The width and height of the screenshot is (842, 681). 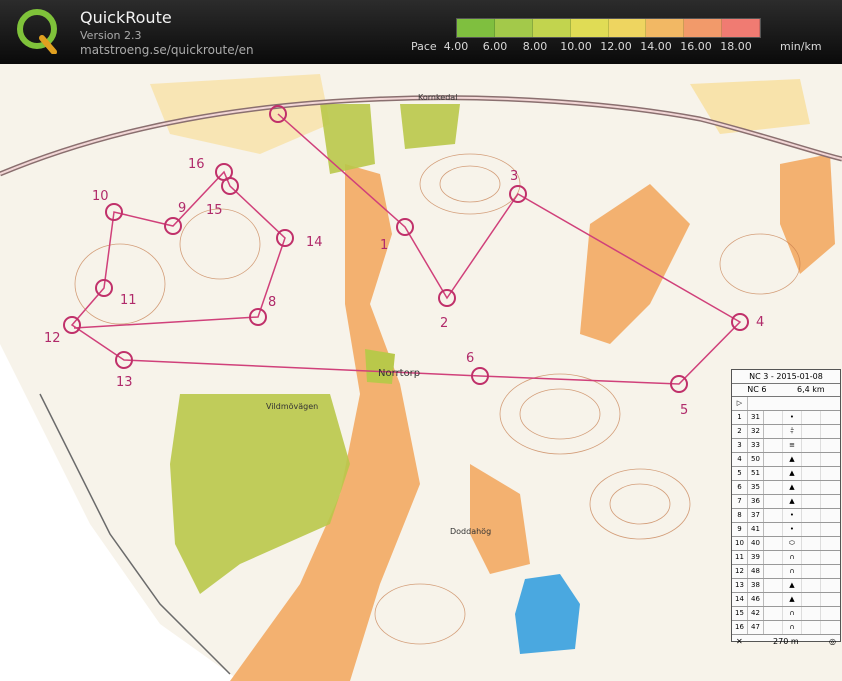 What do you see at coordinates (684, 410) in the screenshot?
I see `control-number: 5` at bounding box center [684, 410].